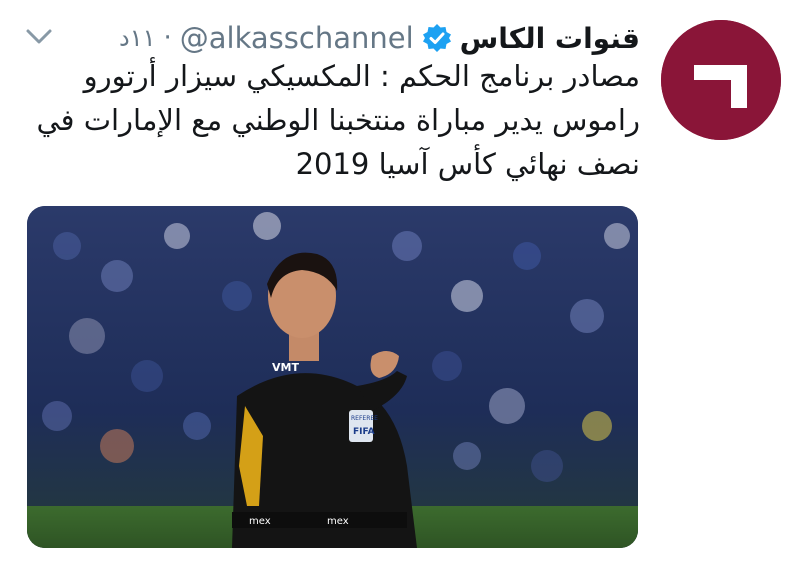 The width and height of the screenshot is (800, 562). What do you see at coordinates (467, 164) in the screenshot?
I see `tweet-text-line: نصف نهائي كأس آسيا 2019` at bounding box center [467, 164].